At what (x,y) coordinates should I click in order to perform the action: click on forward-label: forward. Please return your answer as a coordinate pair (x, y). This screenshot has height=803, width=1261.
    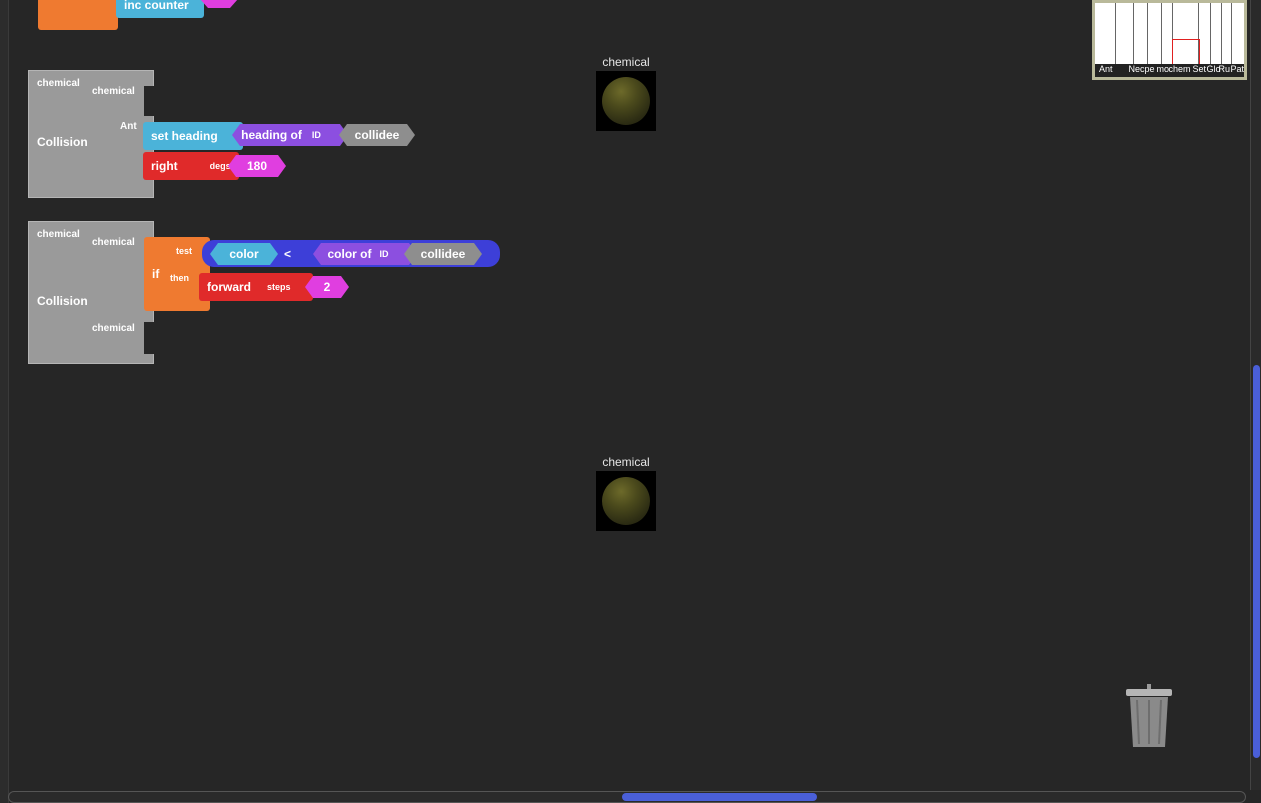
    Looking at the image, I should click on (229, 287).